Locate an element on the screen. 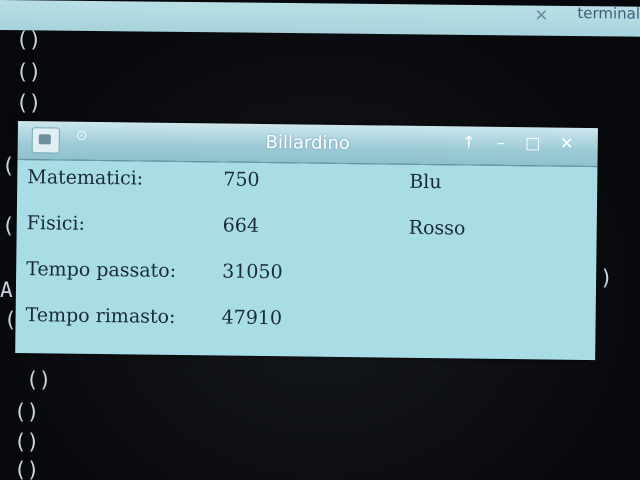 The height and width of the screenshot is (480, 640). terminal-tab-bar: ✕ terminal is located at coordinates (320, 18).